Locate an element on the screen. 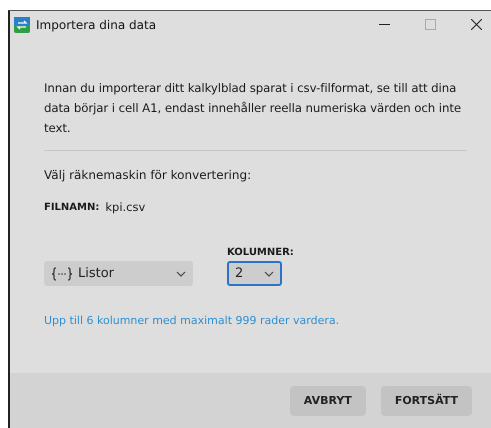 Image resolution: width=491 pixels, height=428 pixels. continue-button: FORTSÄTT is located at coordinates (426, 401).